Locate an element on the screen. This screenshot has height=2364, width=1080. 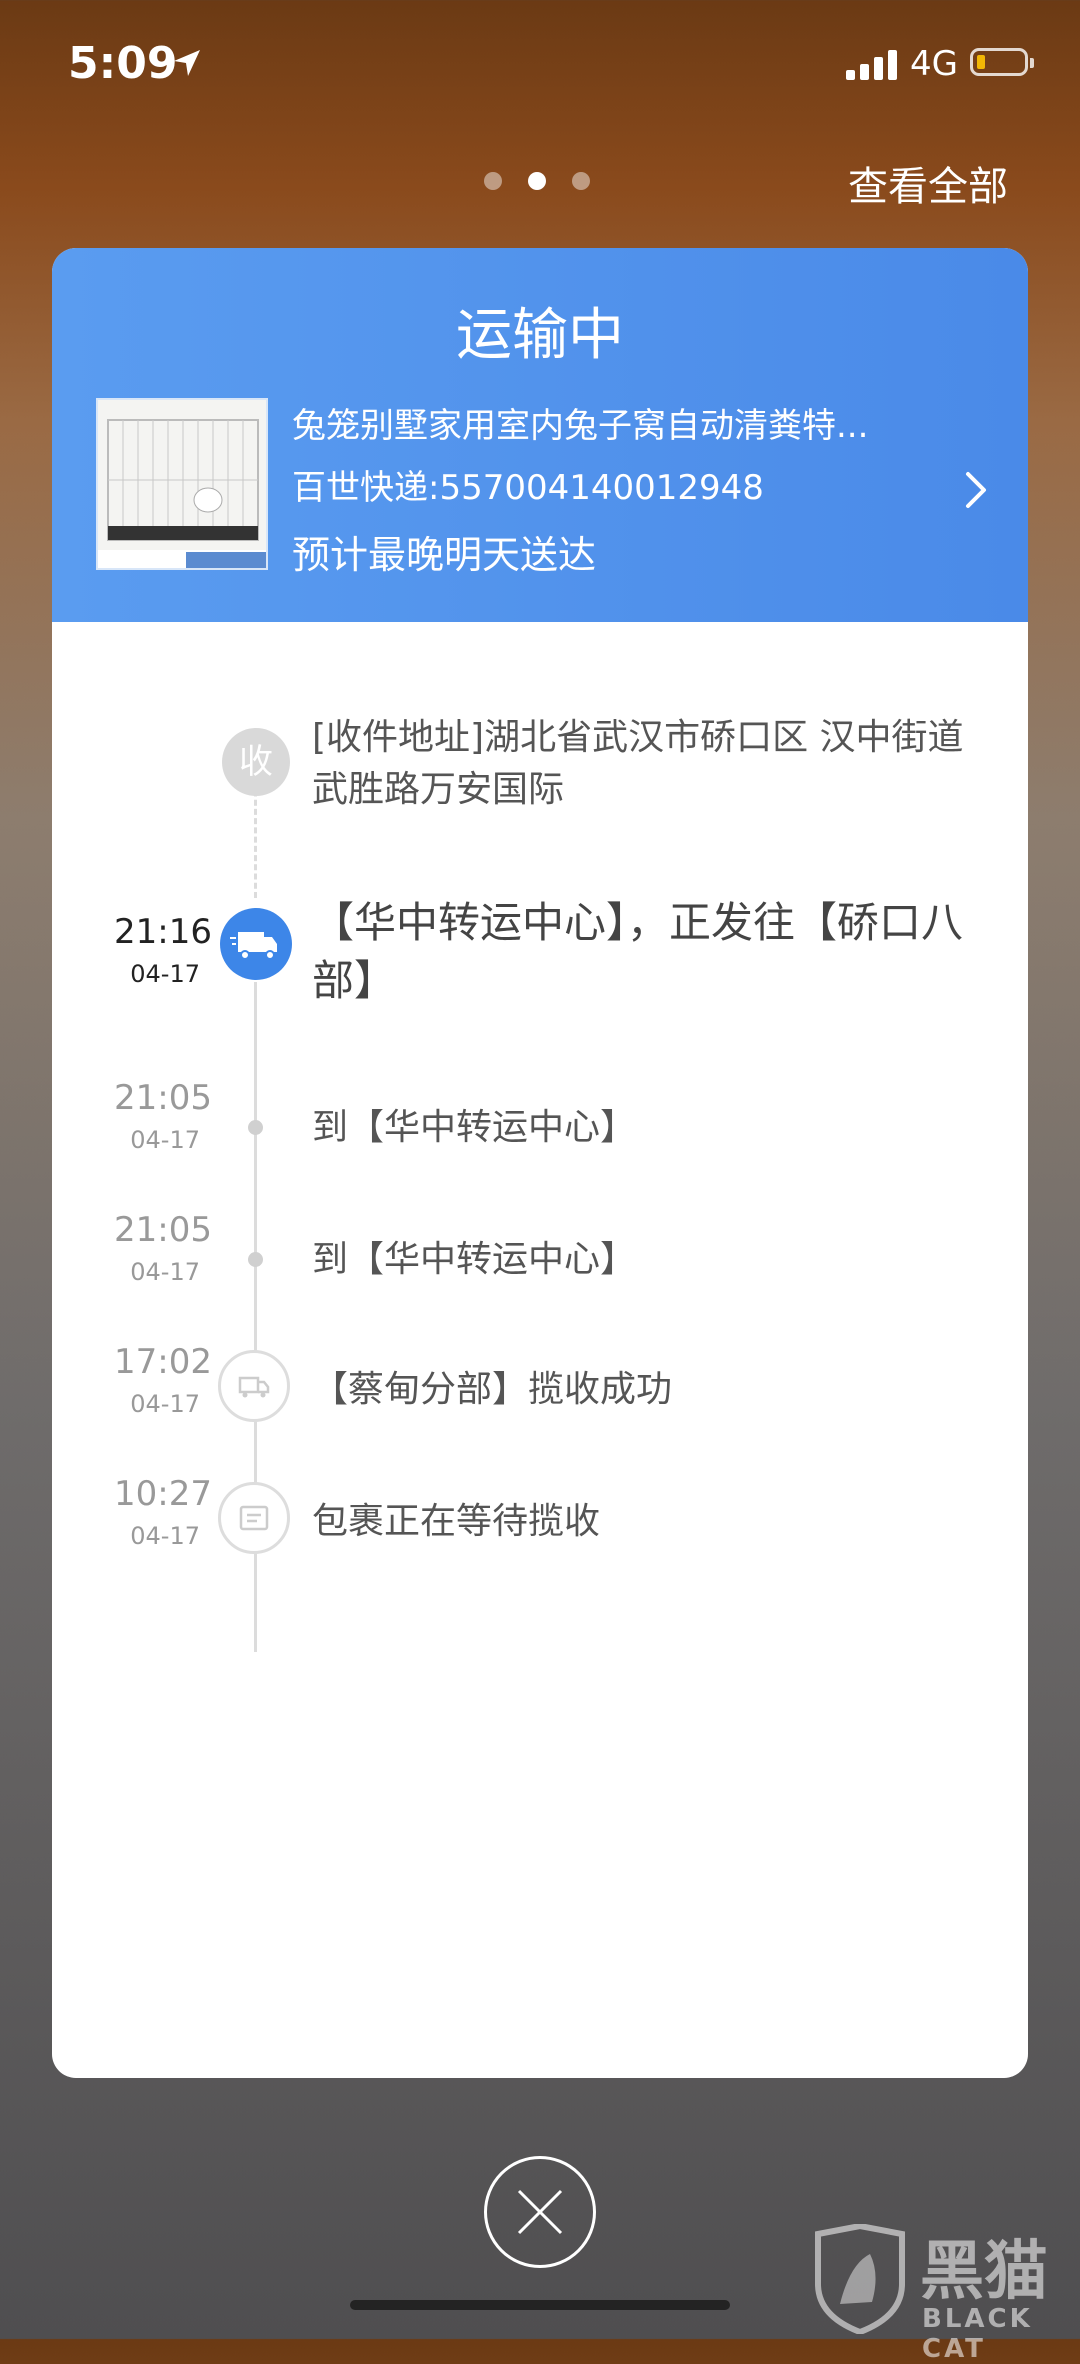
chevron-right-icon is located at coordinates (976, 490).